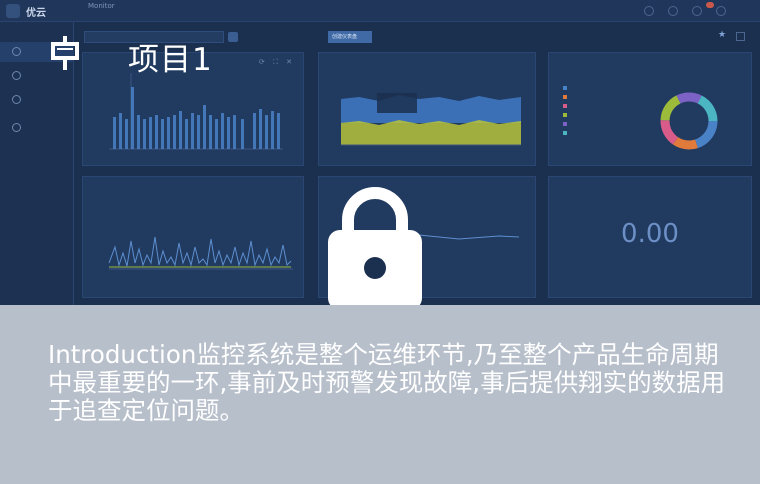 This screenshot has height=484, width=760. What do you see at coordinates (431, 119) in the screenshot?
I see `area-chart-graphic` at bounding box center [431, 119].